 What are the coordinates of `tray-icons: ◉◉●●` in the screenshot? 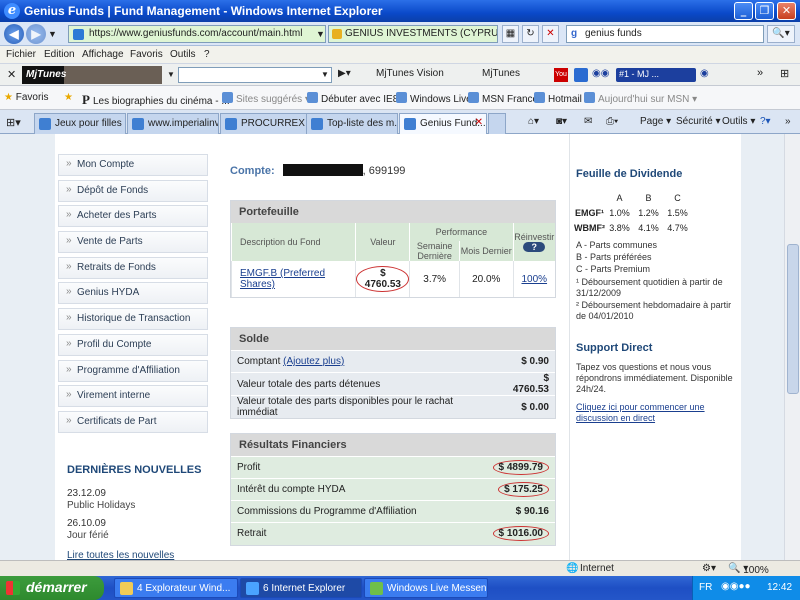 It's located at (736, 586).